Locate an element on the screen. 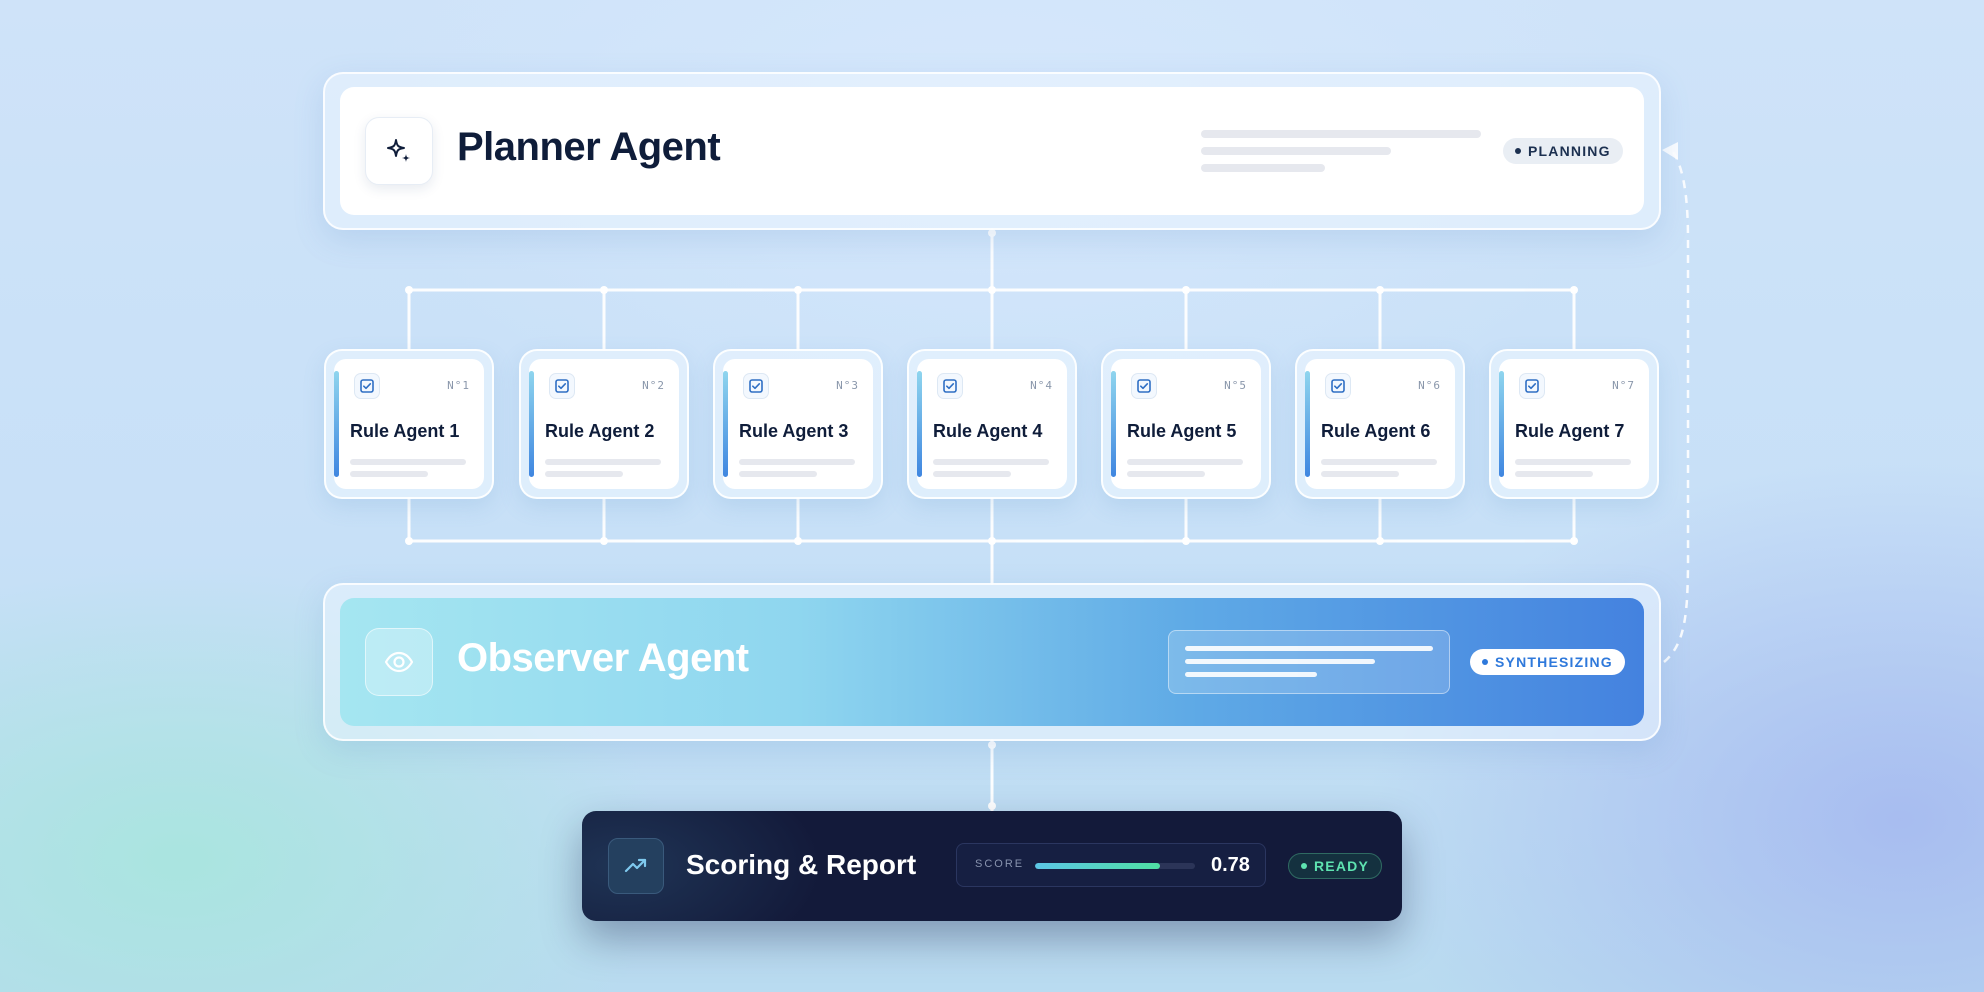  score-progress-track is located at coordinates (1115, 866).